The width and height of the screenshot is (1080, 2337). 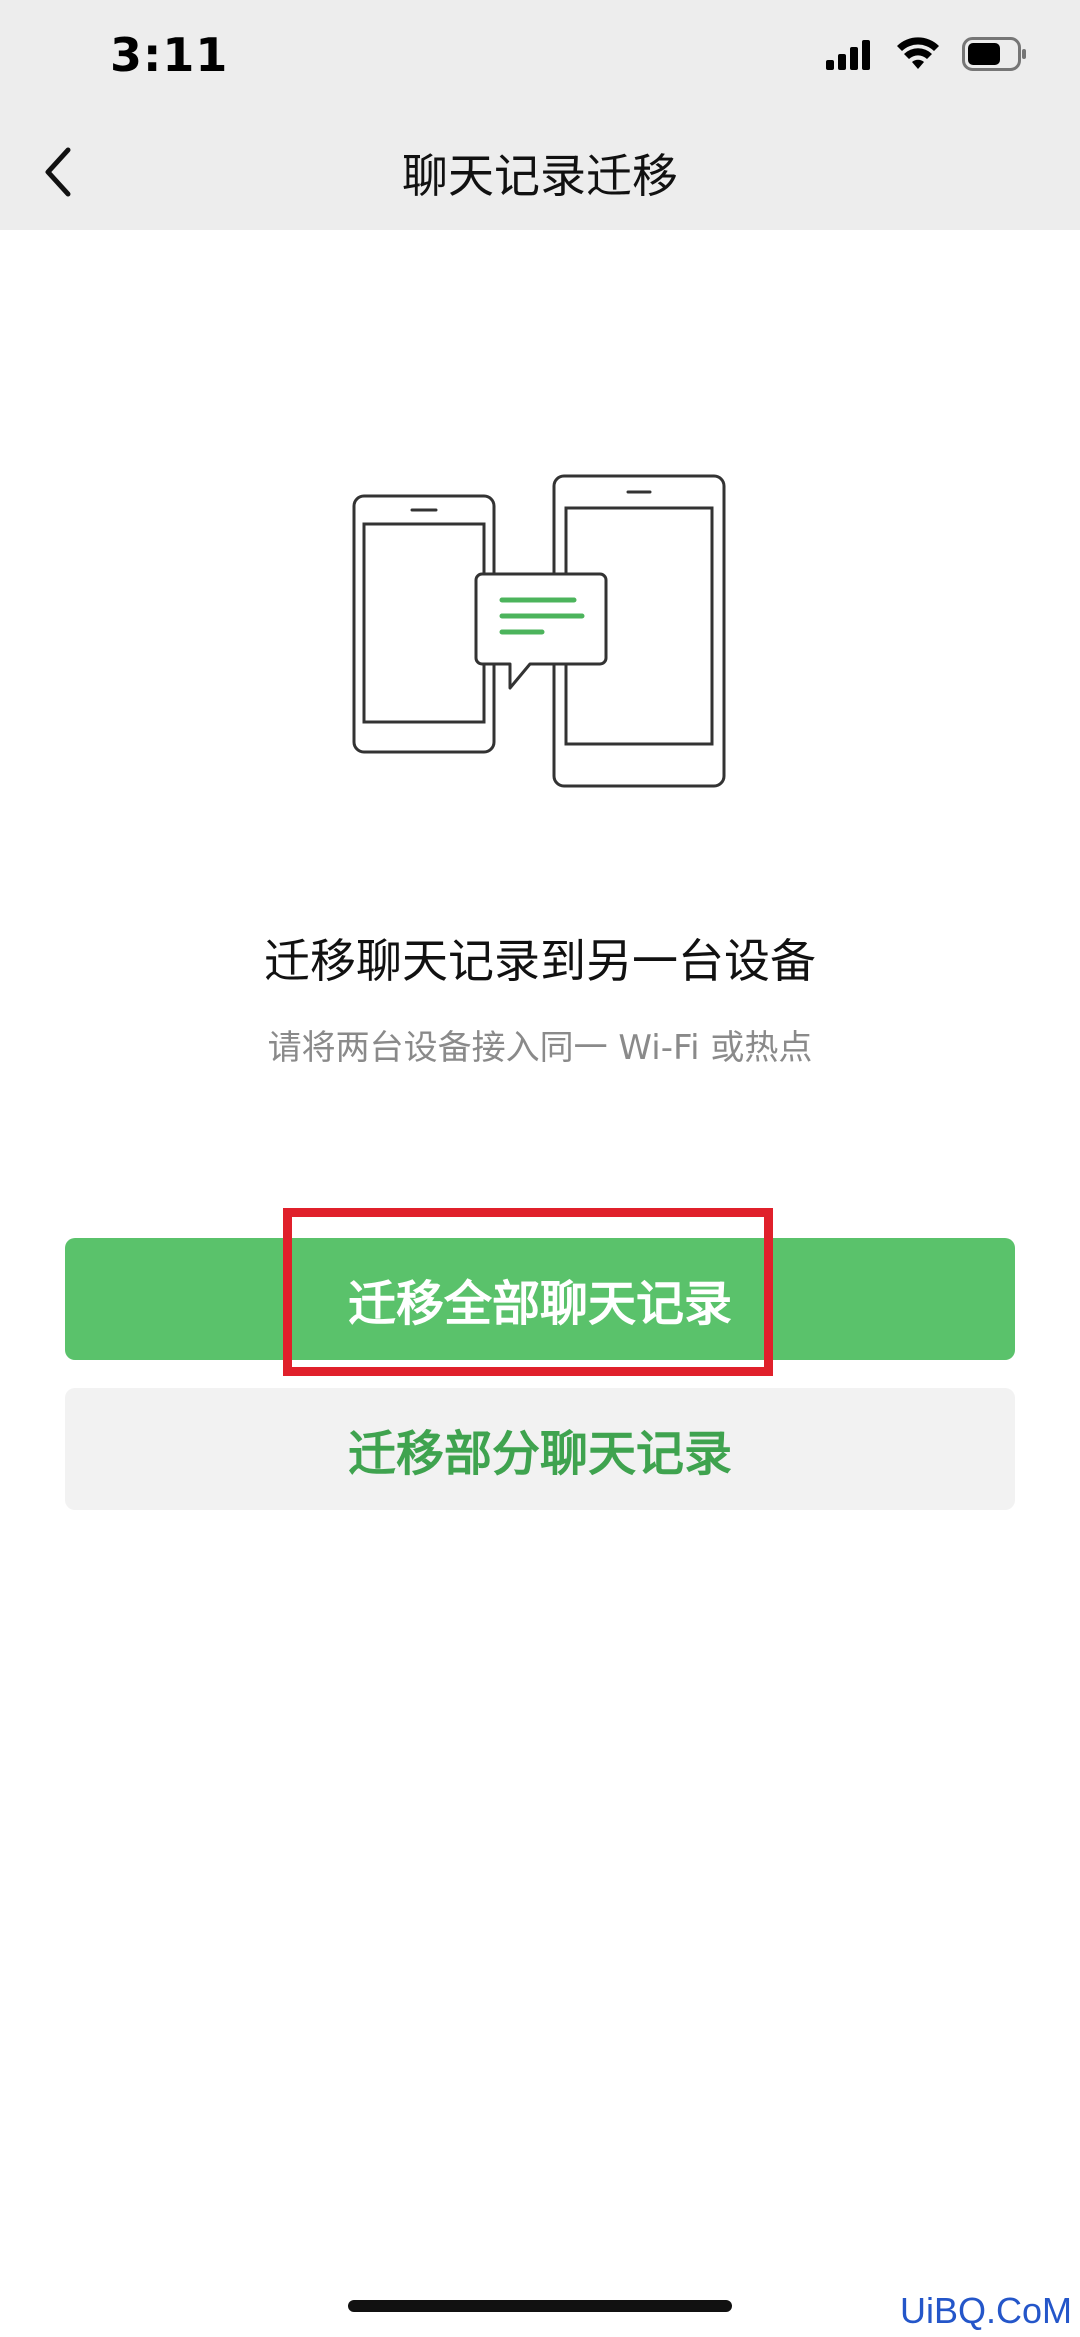 What do you see at coordinates (540, 1299) in the screenshot?
I see `migrate-all-button: 迁移全部聊天记录` at bounding box center [540, 1299].